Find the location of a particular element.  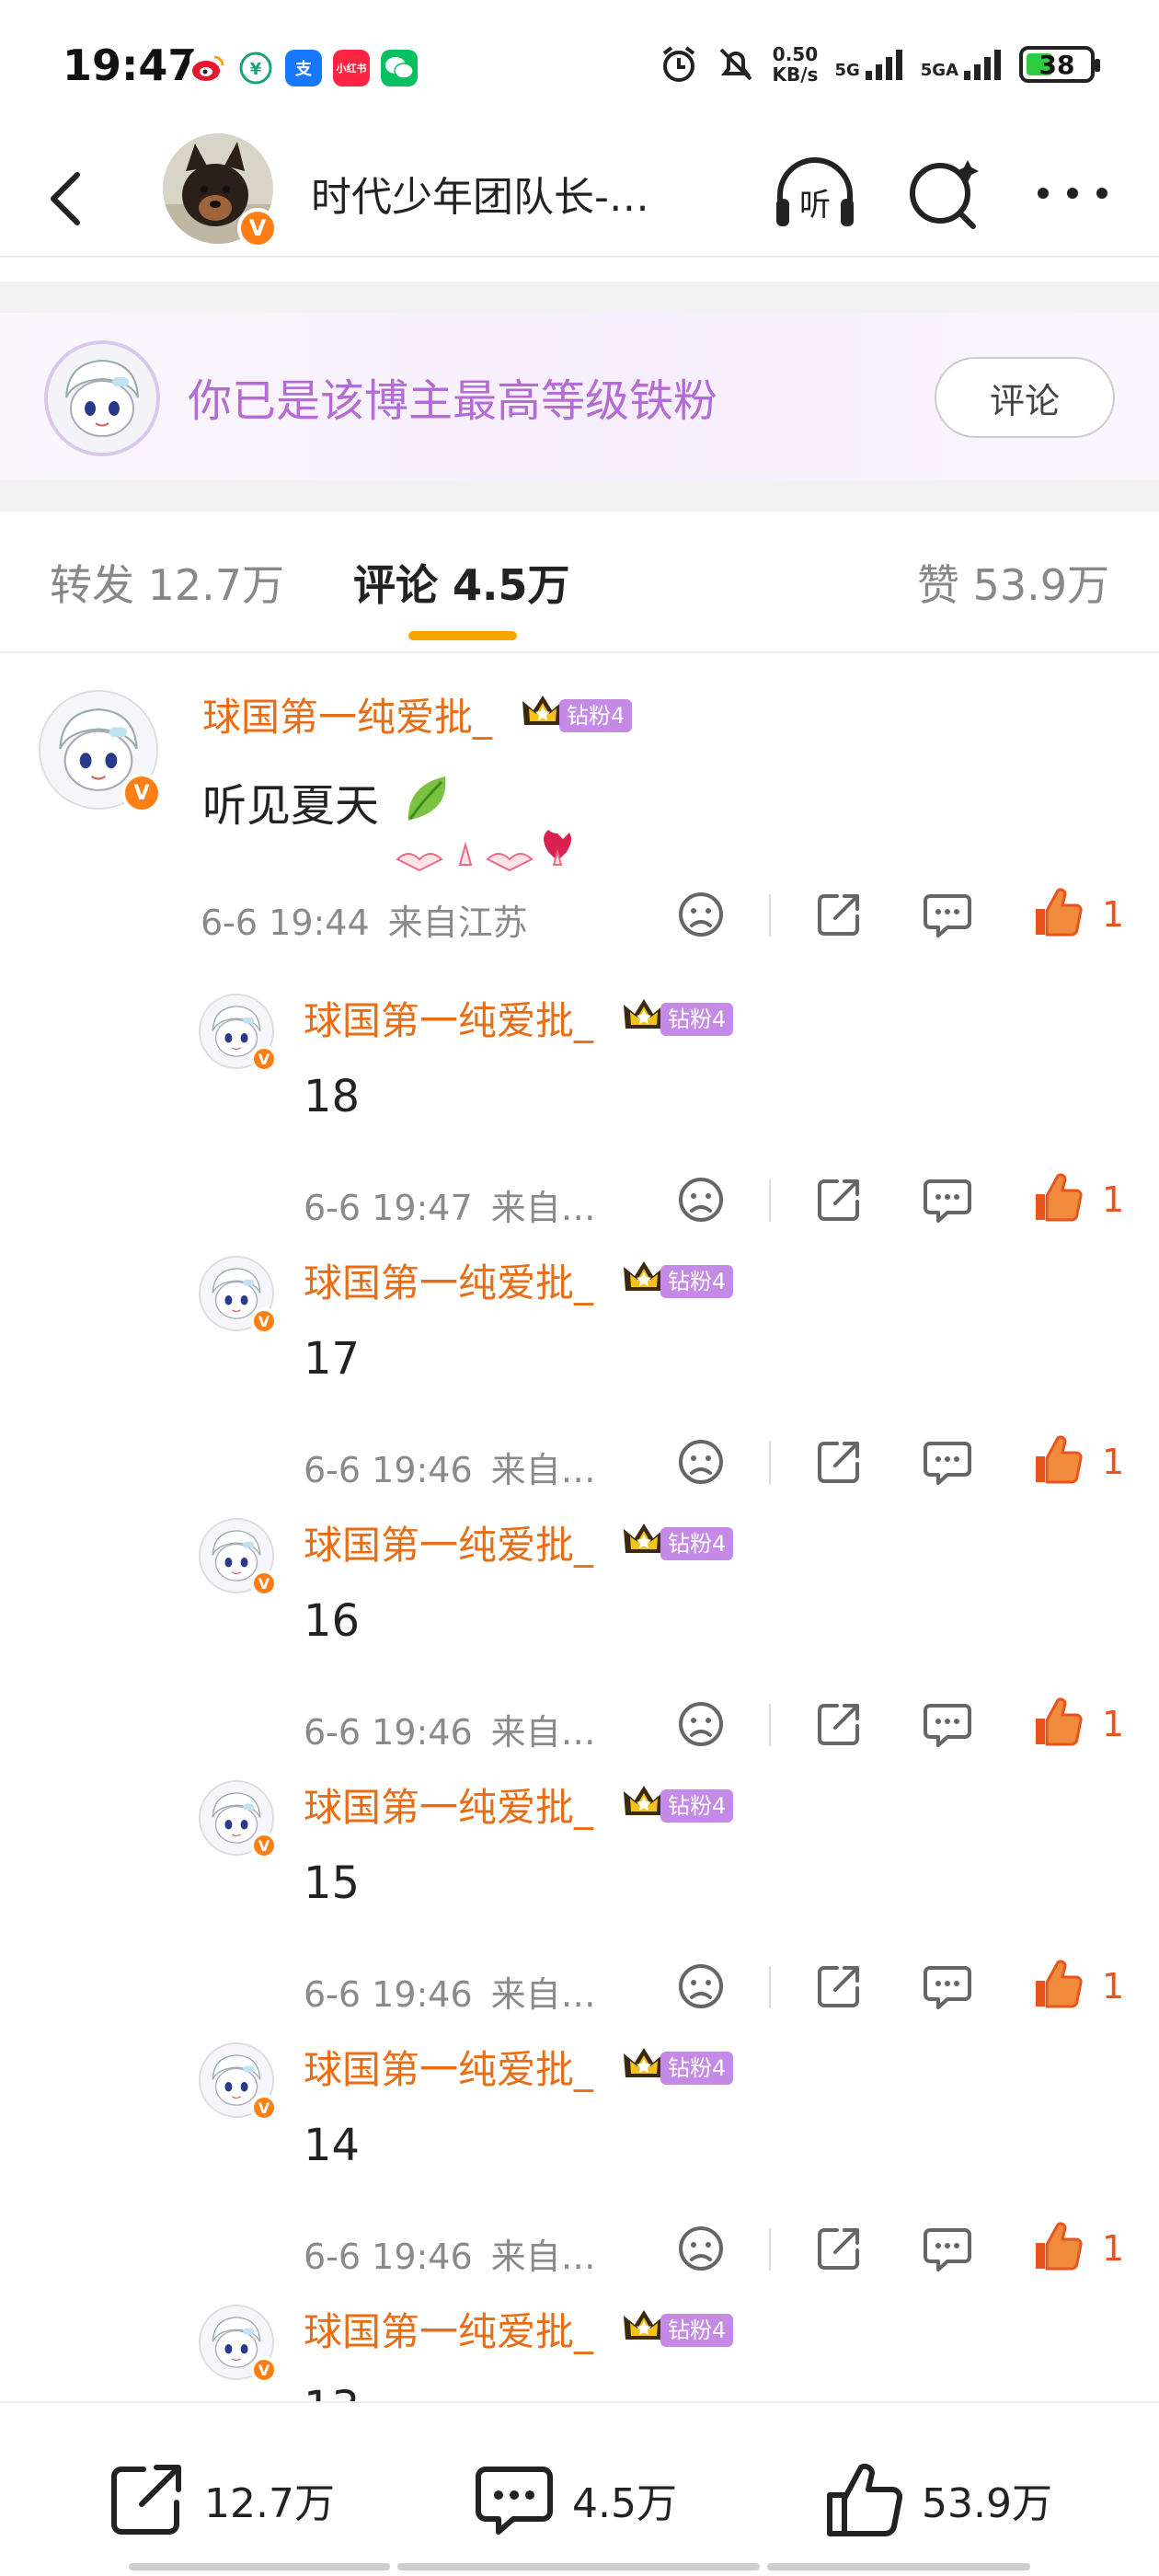

reply-item: V 球国第一纯爱批_ 钻粉4 17 6-6 19:46 来自… 1 is located at coordinates (579, 1366).